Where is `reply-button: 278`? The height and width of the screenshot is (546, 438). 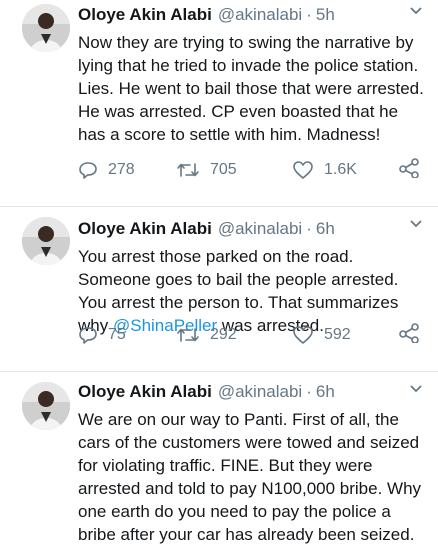 reply-button: 278 is located at coordinates (106, 170).